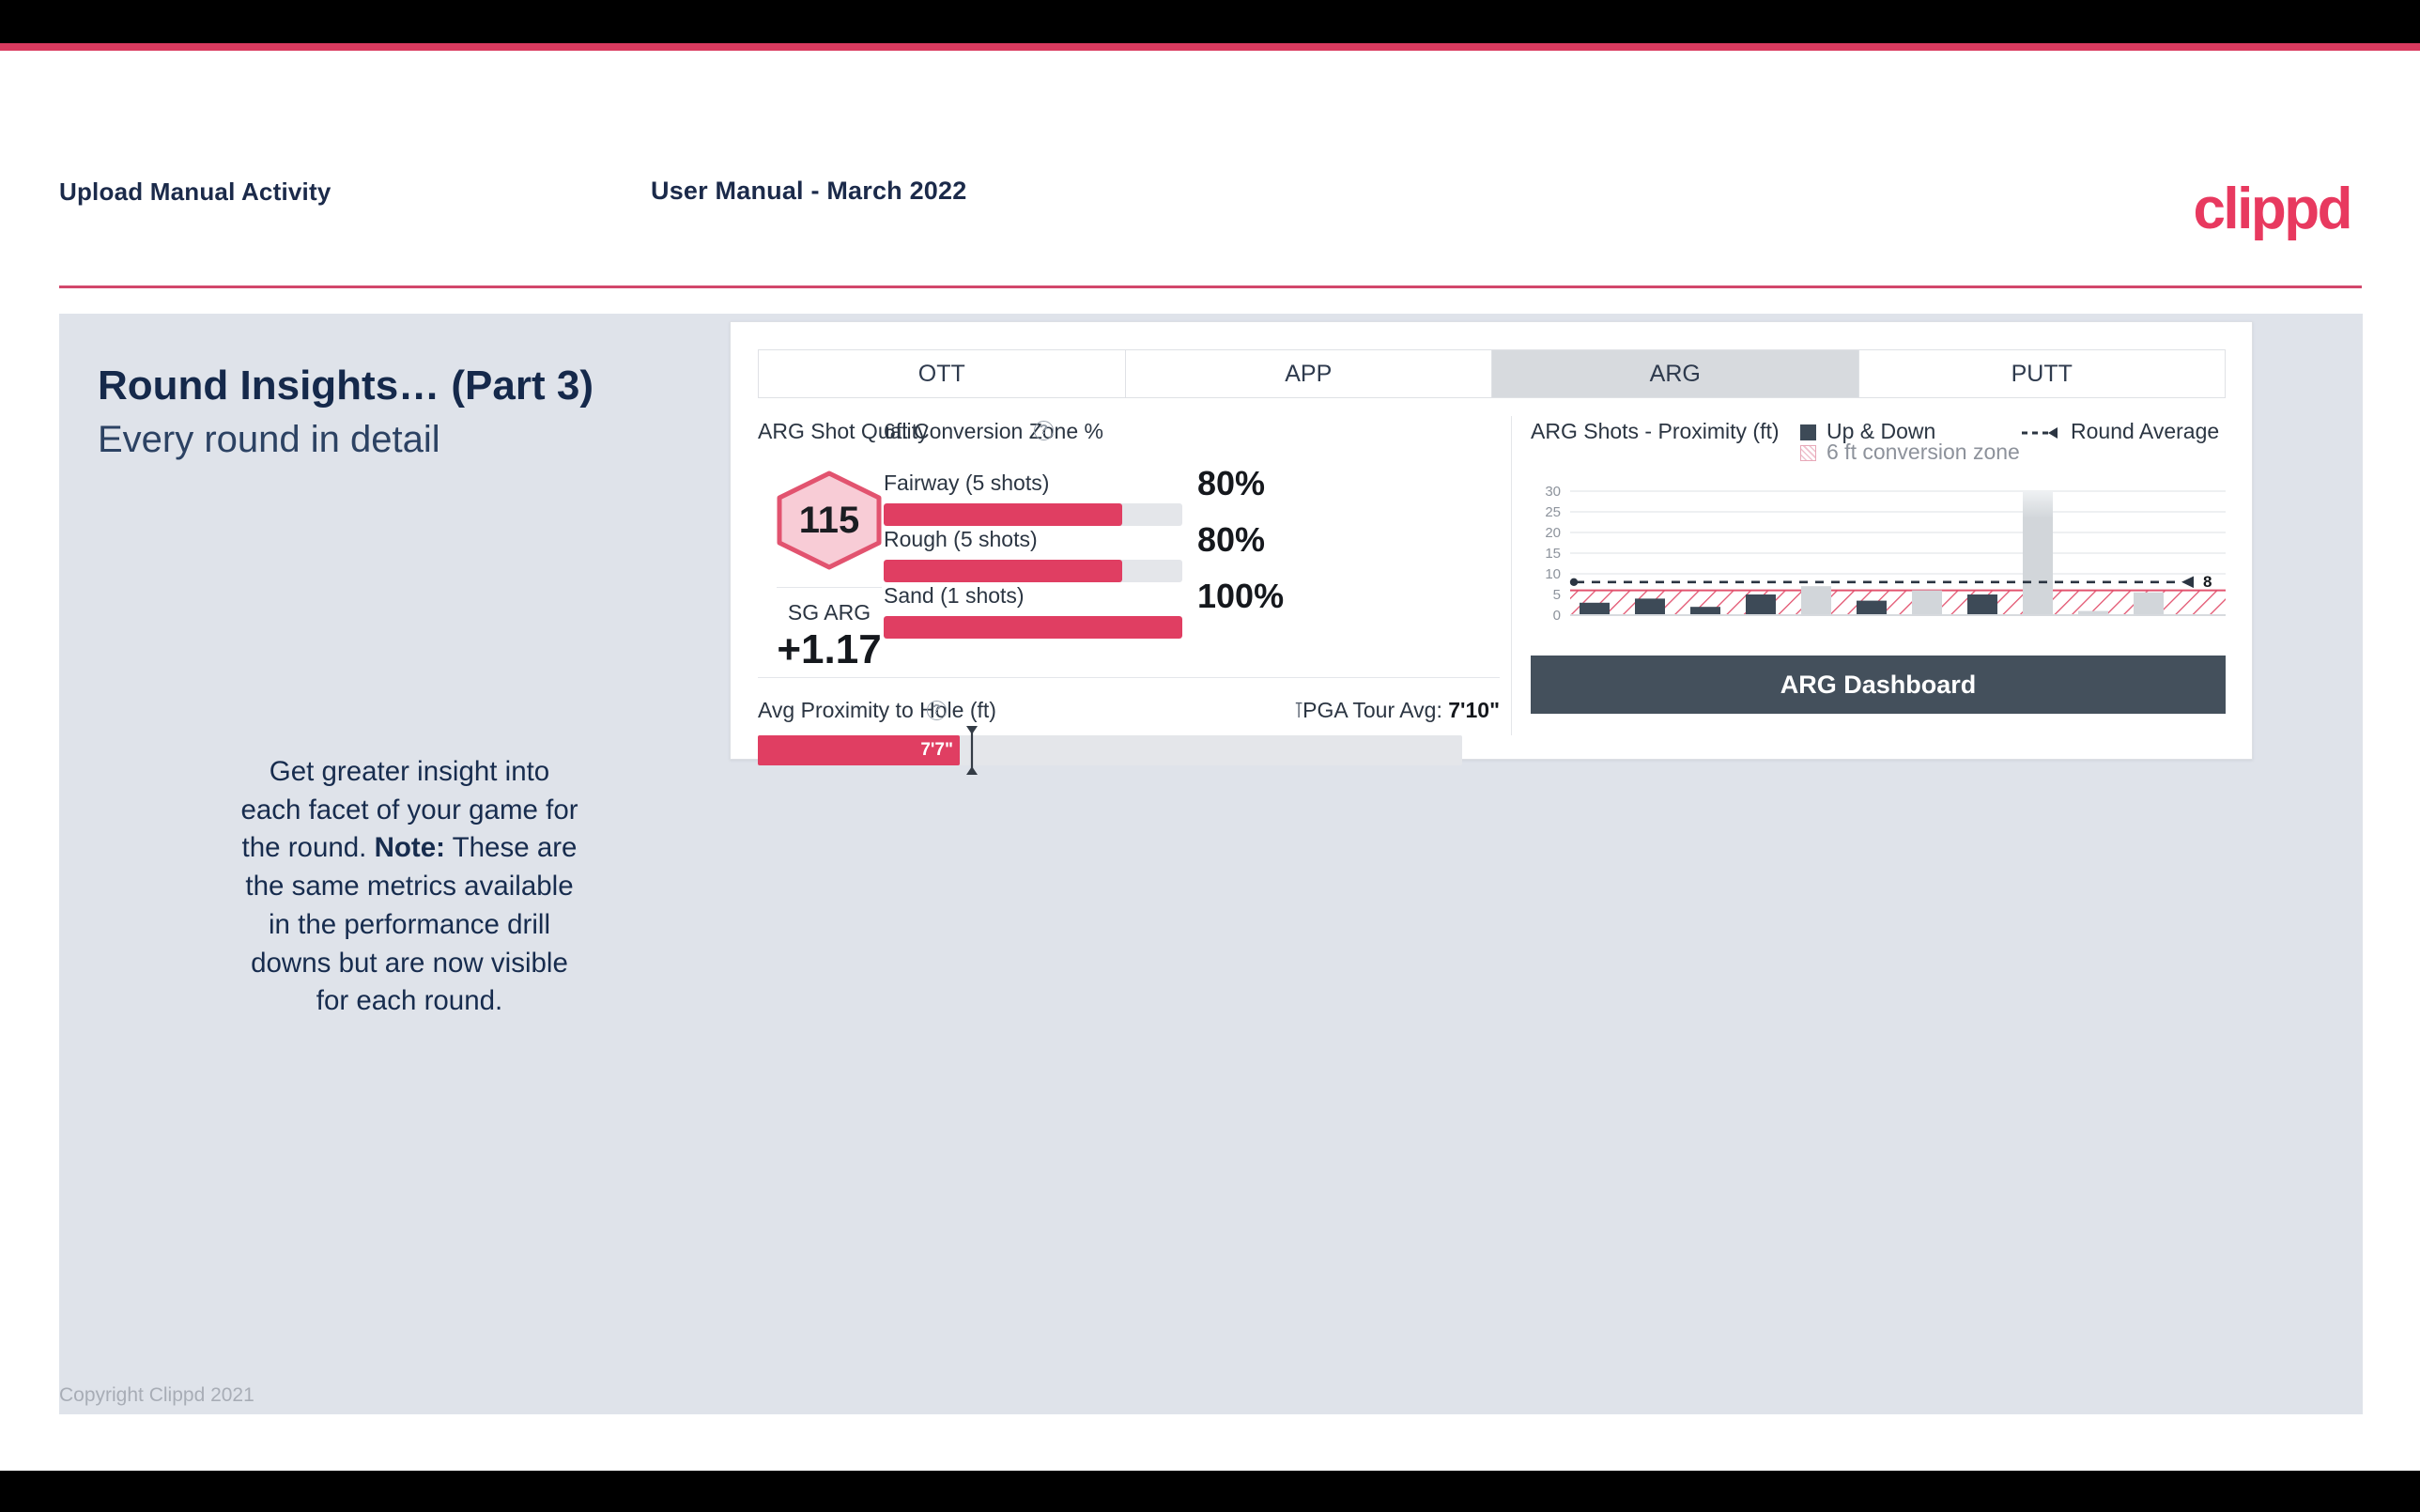 The height and width of the screenshot is (1512, 2420). What do you see at coordinates (1210, 1491) in the screenshot?
I see `bottom-letterbox` at bounding box center [1210, 1491].